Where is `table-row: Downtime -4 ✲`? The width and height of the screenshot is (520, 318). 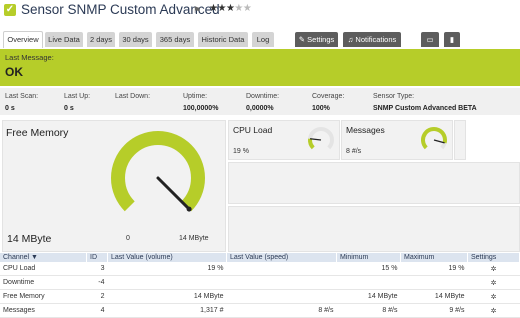
table-row: Downtime -4 ✲ is located at coordinates (260, 282).